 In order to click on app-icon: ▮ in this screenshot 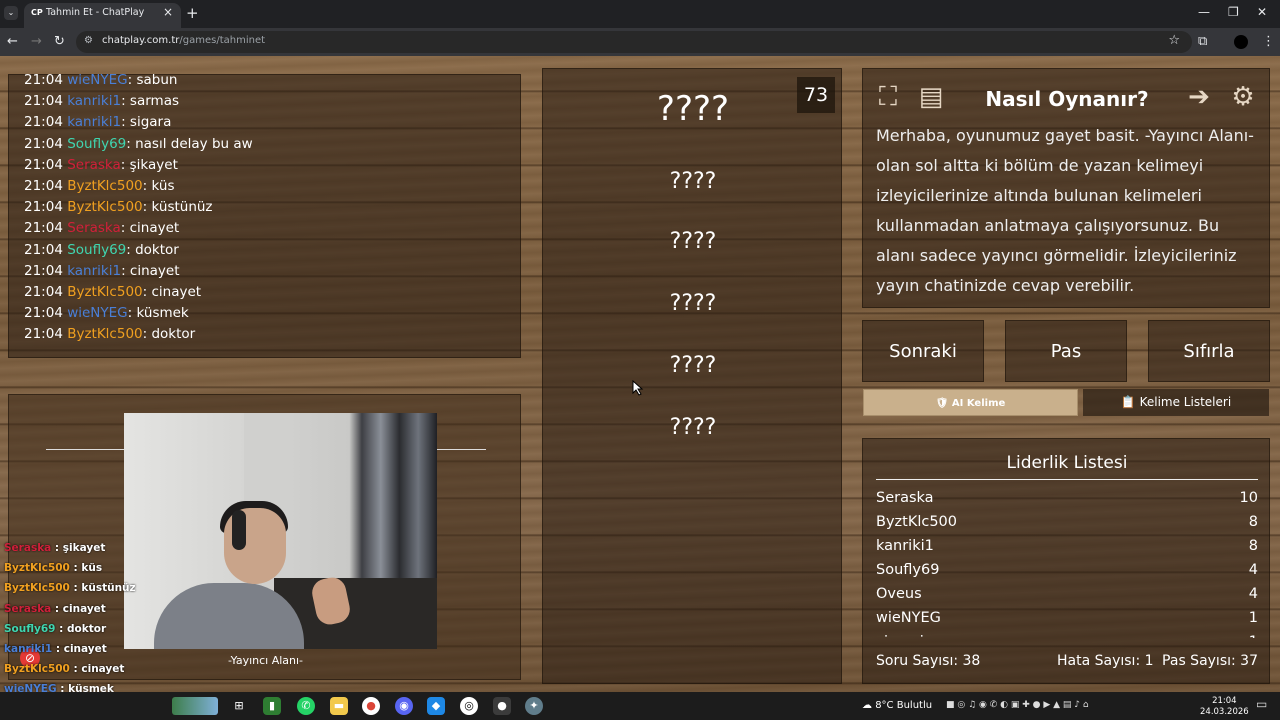, I will do `click(272, 706)`.